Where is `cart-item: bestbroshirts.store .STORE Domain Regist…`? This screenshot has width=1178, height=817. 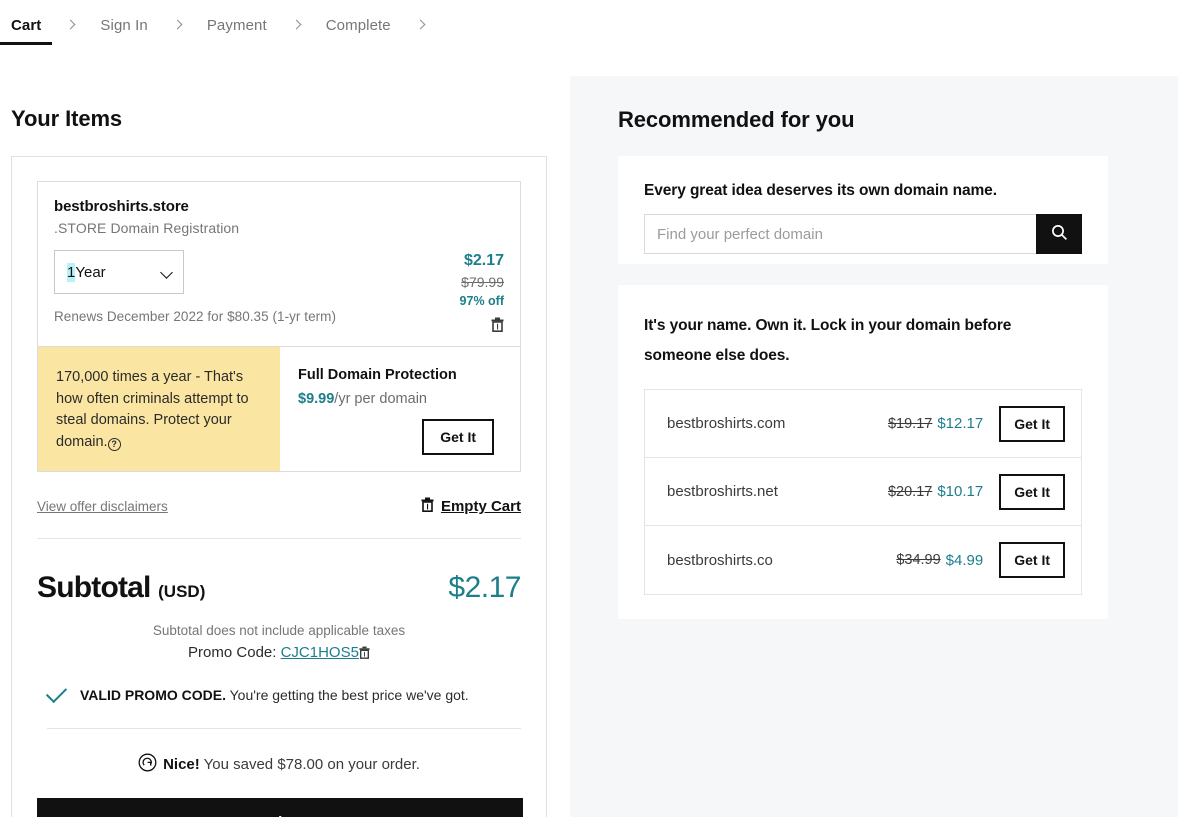 cart-item: bestbroshirts.store .STORE Domain Regist… is located at coordinates (279, 326).